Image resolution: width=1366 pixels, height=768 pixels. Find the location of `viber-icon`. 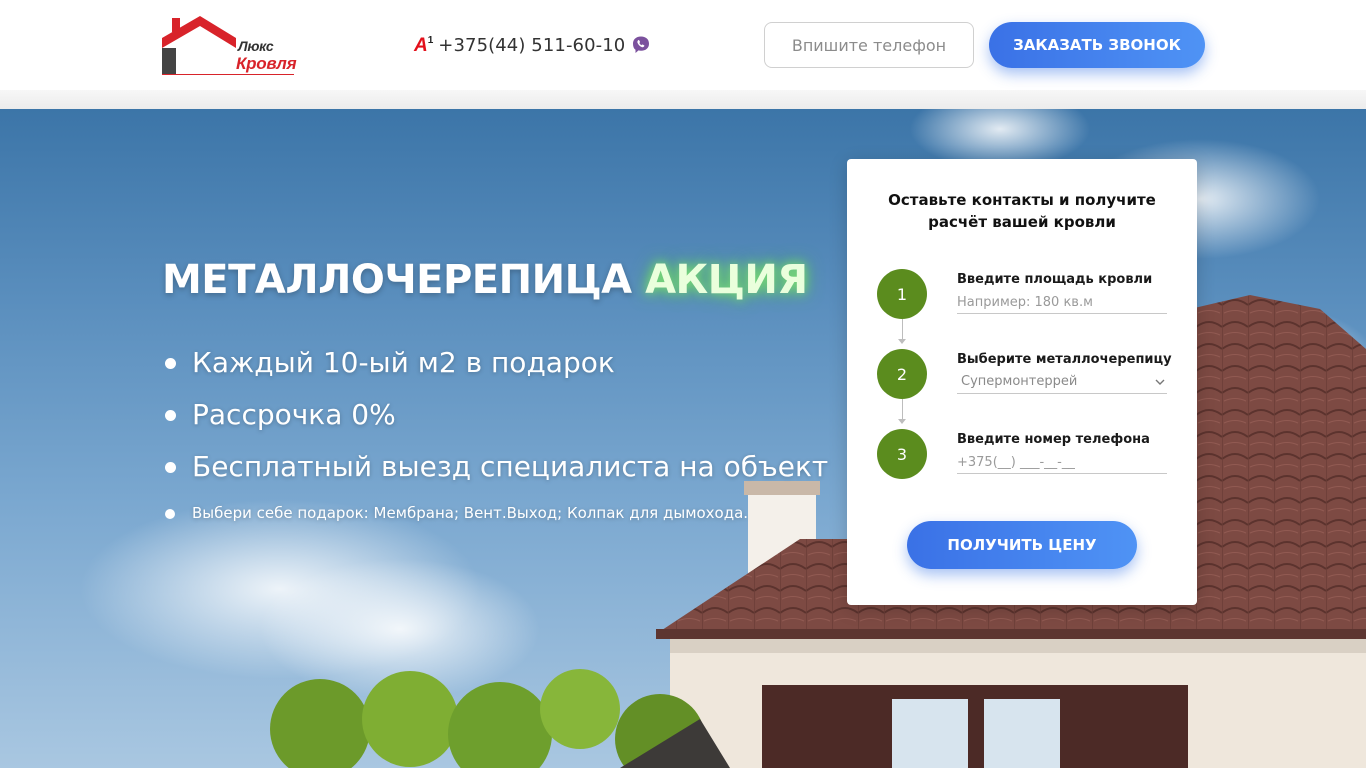

viber-icon is located at coordinates (641, 45).